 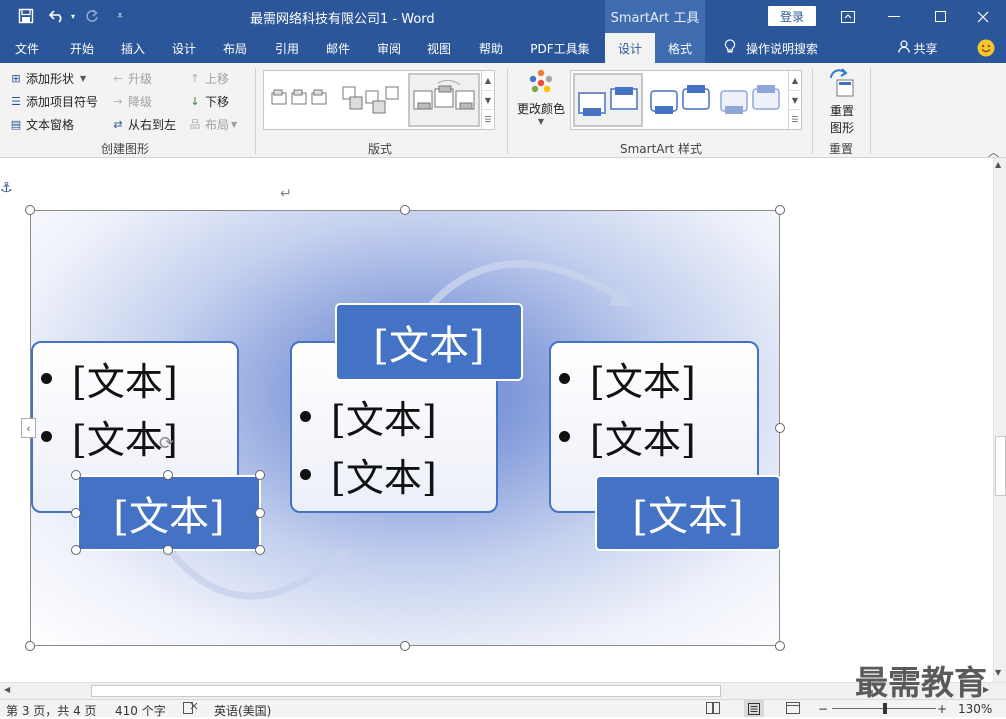 What do you see at coordinates (169, 513) in the screenshot?
I see `smartart-header-left: [文本]` at bounding box center [169, 513].